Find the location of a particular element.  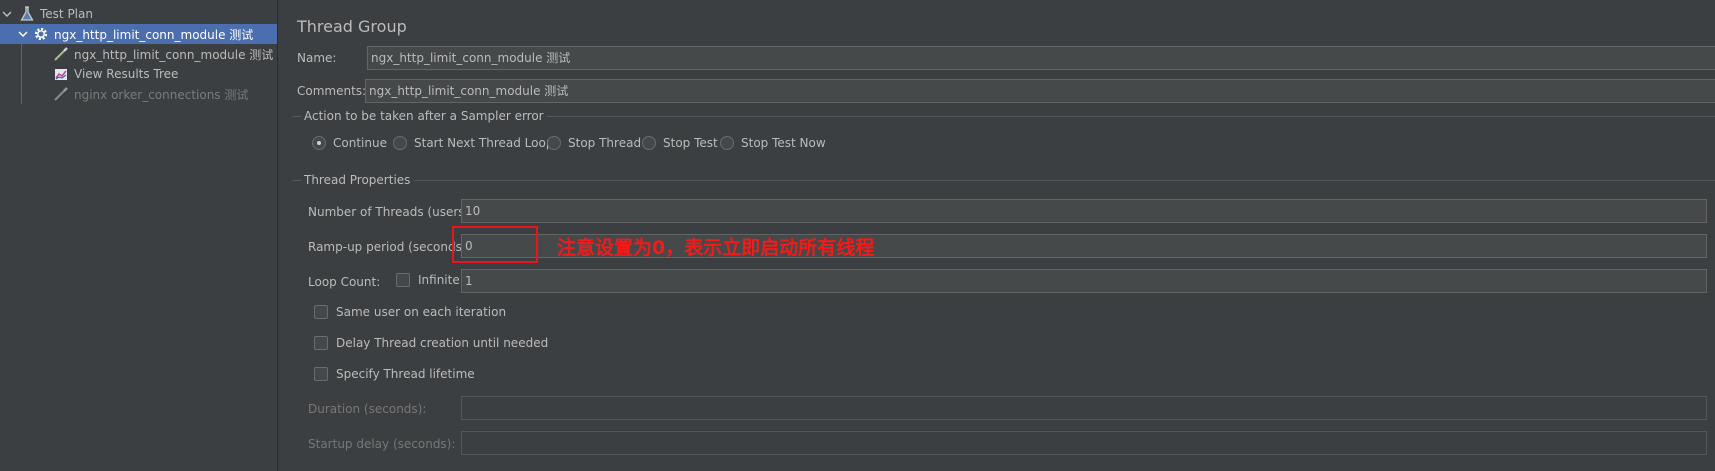

radio-label: Stop Thread is located at coordinates (605, 143).